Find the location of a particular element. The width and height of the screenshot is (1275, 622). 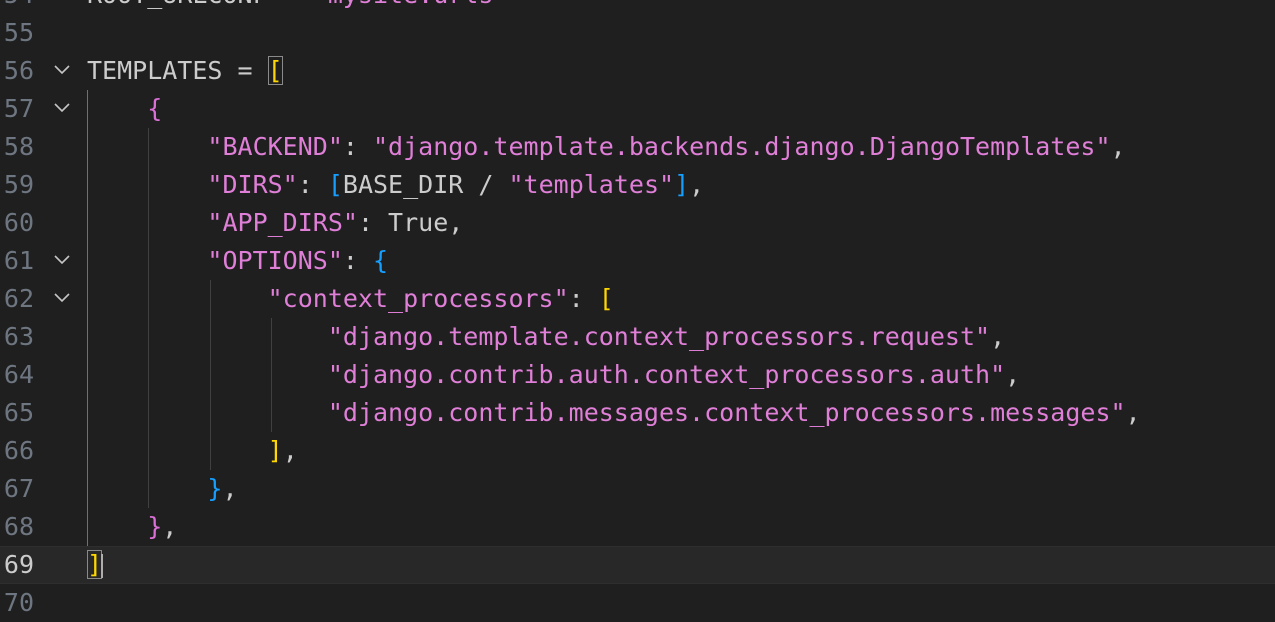

code-text: "context_processors": [ is located at coordinates (350, 299).